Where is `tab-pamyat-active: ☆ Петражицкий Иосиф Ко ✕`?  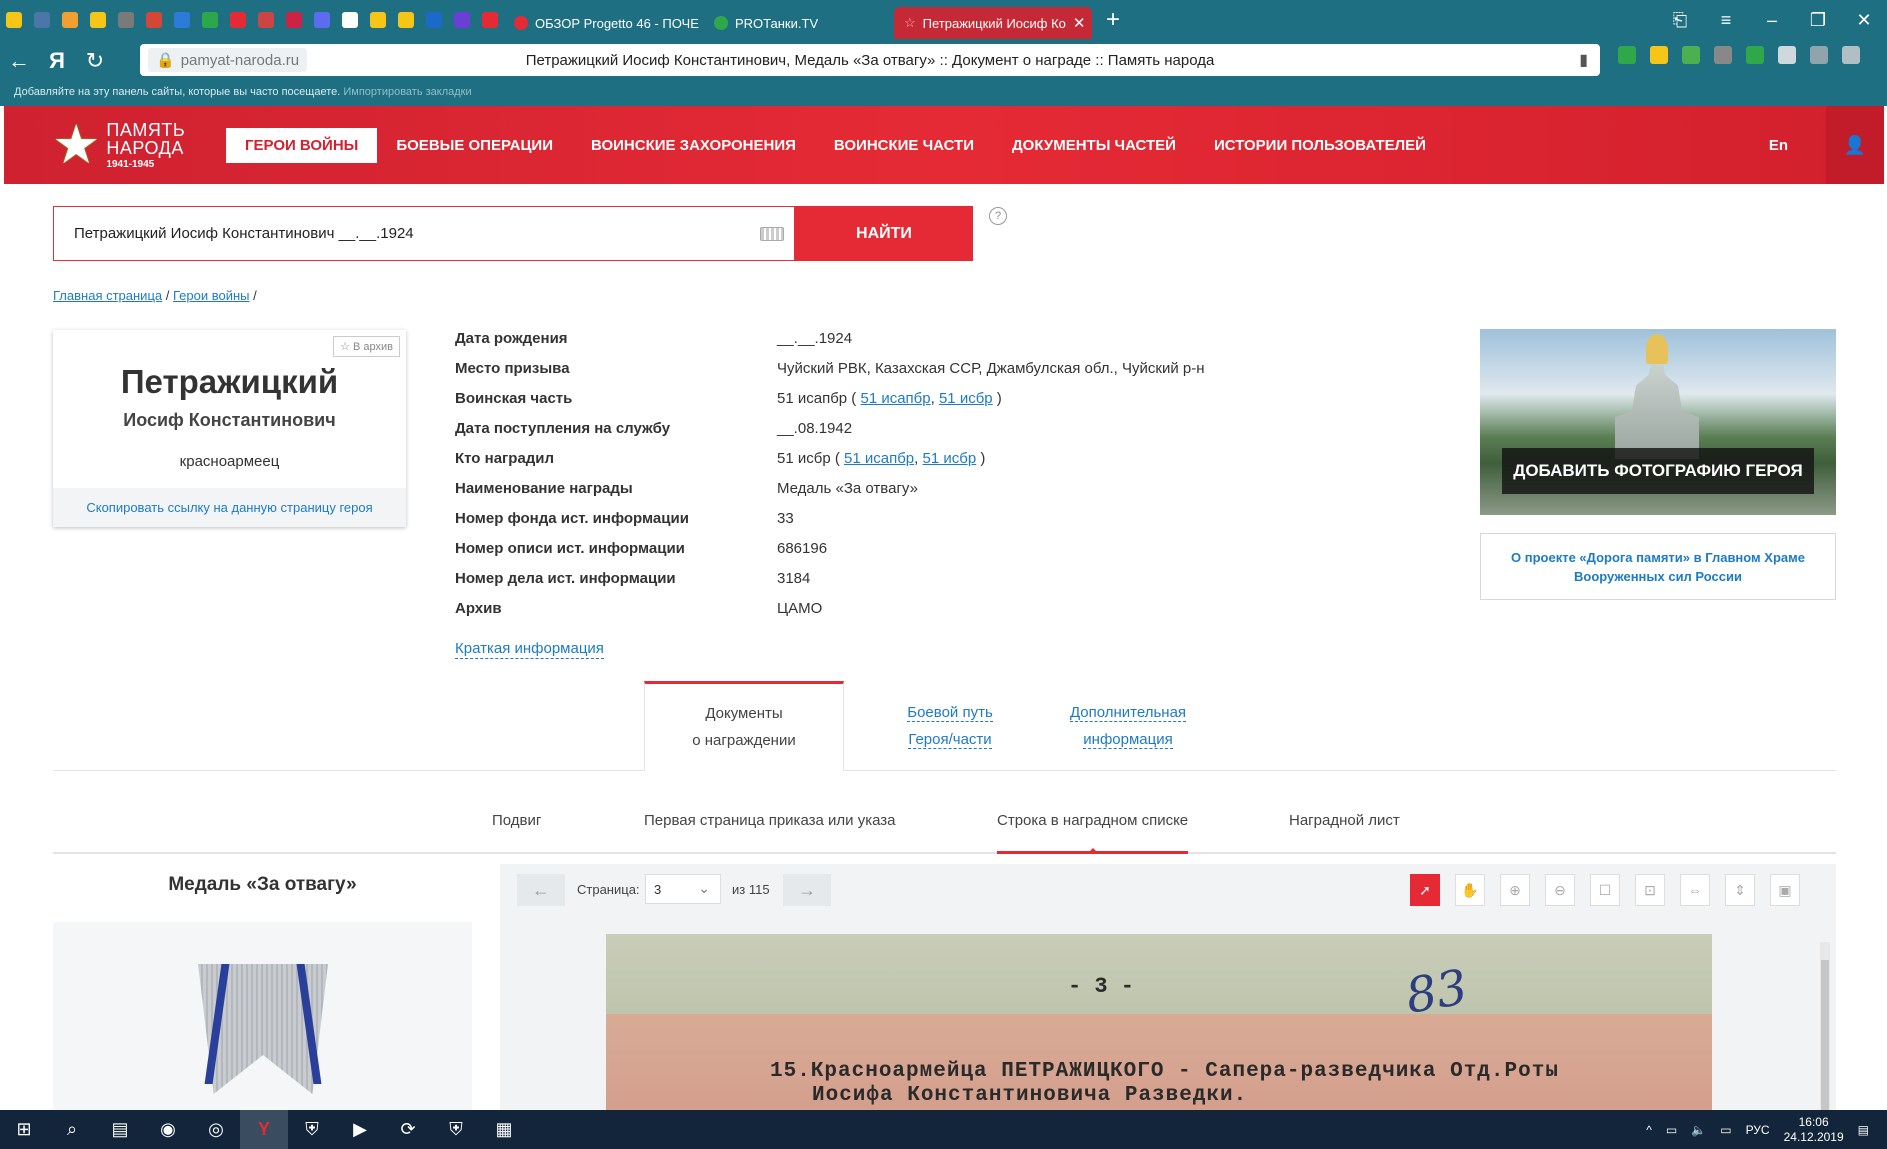
tab-pamyat-active: ☆ Петражицкий Иосиф Ко ✕ is located at coordinates (993, 23).